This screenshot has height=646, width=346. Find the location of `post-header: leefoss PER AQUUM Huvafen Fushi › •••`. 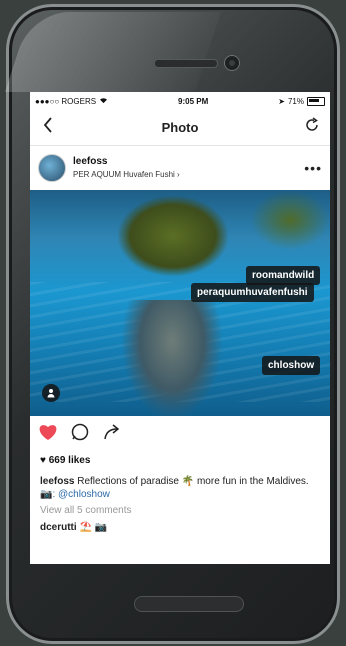

post-header: leefoss PER AQUUM Huvafen Fushi › ••• is located at coordinates (180, 168).